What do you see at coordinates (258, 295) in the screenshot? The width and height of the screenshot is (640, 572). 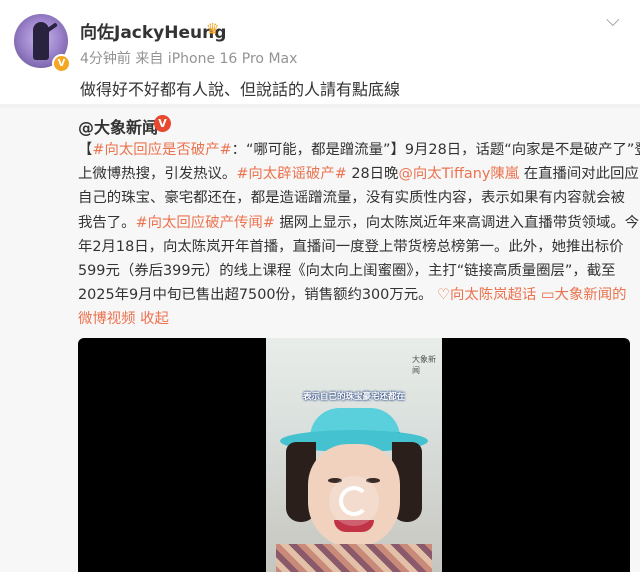 I see `text-segment: 2025年9月中旬已售出超7500份，销售额约300万元。` at bounding box center [258, 295].